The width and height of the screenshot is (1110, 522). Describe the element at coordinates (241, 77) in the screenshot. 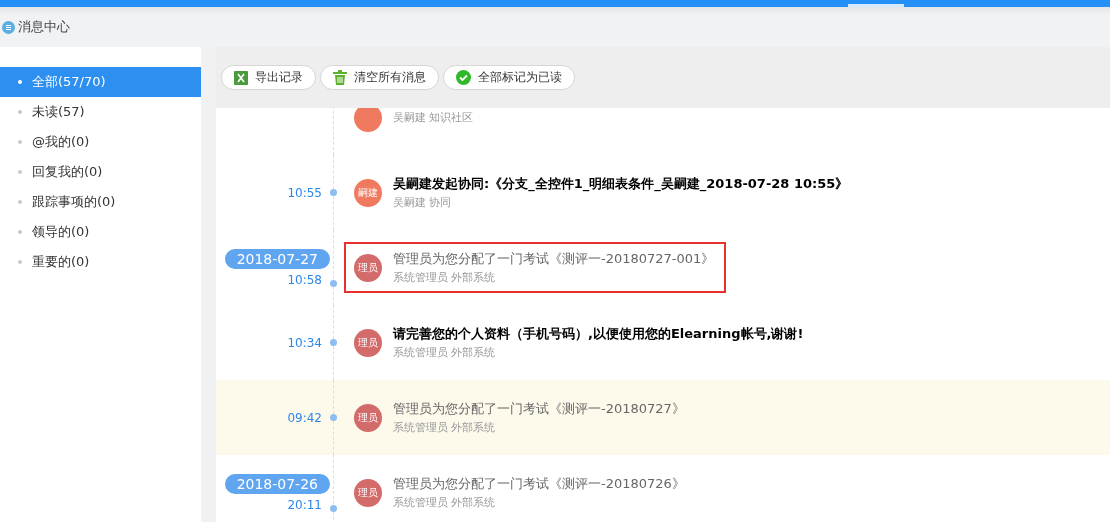

I see `spreadsheet-icon` at that location.